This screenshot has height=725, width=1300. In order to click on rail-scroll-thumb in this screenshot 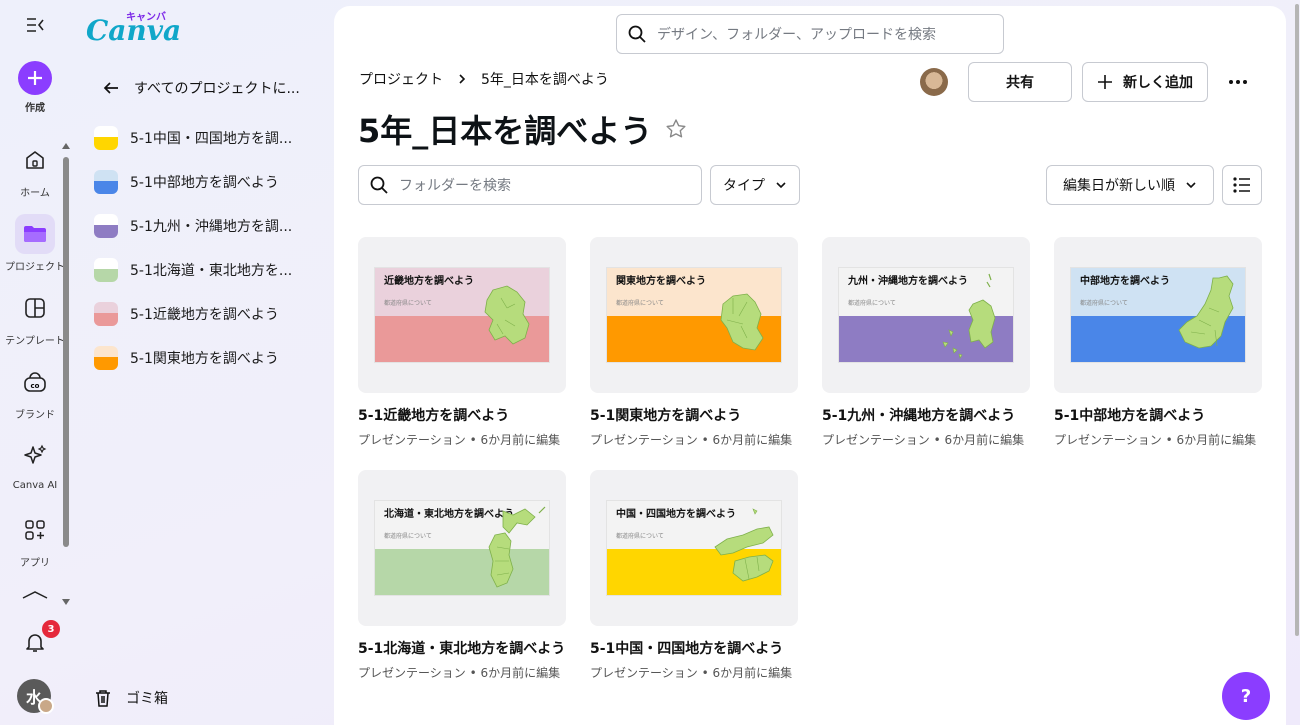, I will do `click(66, 352)`.